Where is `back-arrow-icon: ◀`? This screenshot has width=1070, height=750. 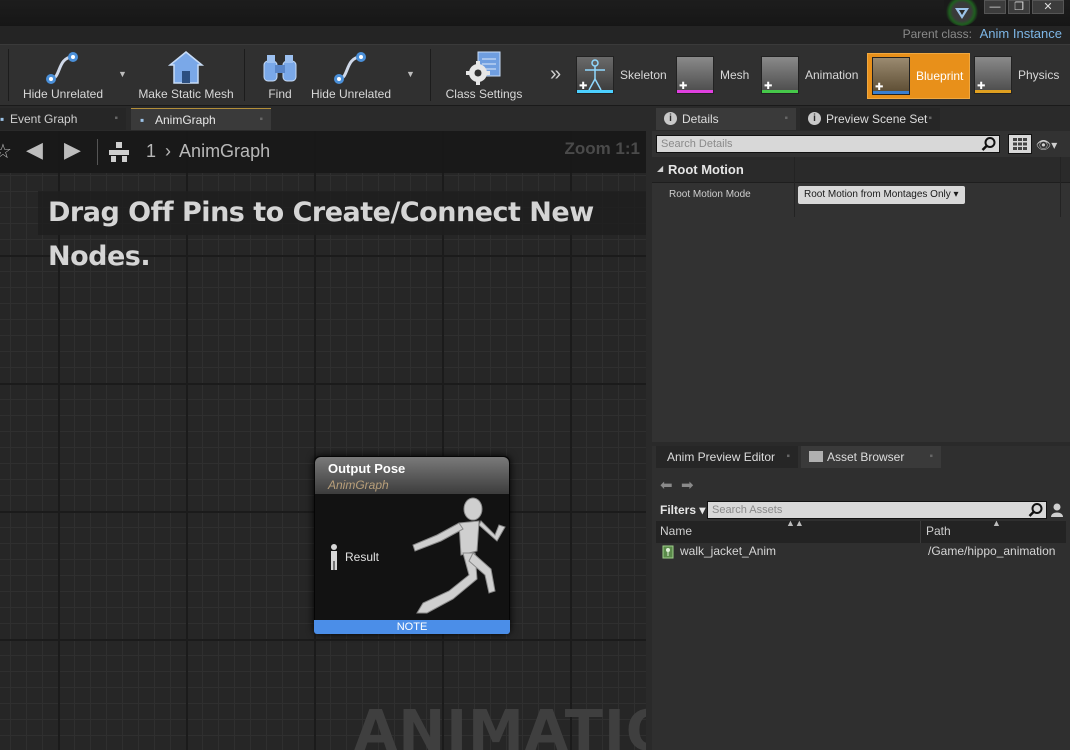
back-arrow-icon: ◀ is located at coordinates (34, 150).